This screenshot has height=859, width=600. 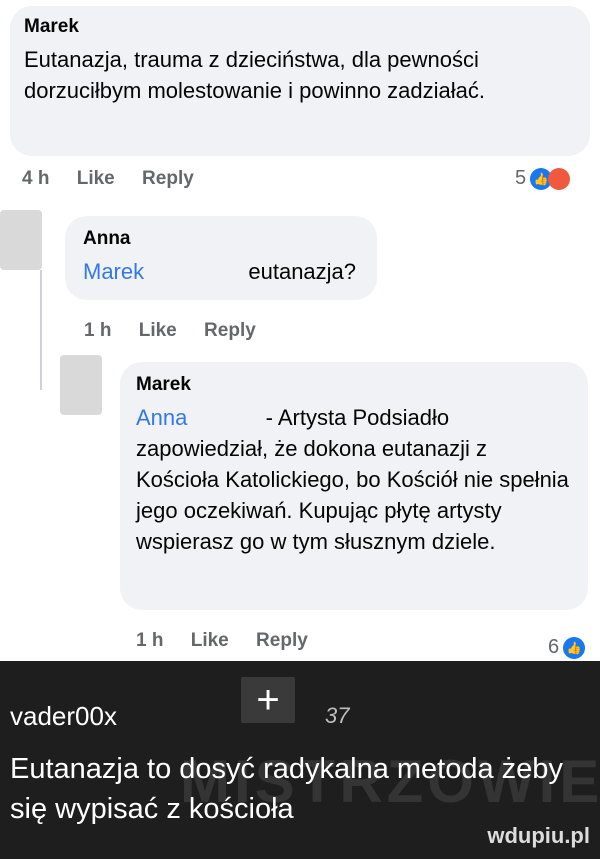 What do you see at coordinates (521, 178) in the screenshot?
I see `reaction-count: 5` at bounding box center [521, 178].